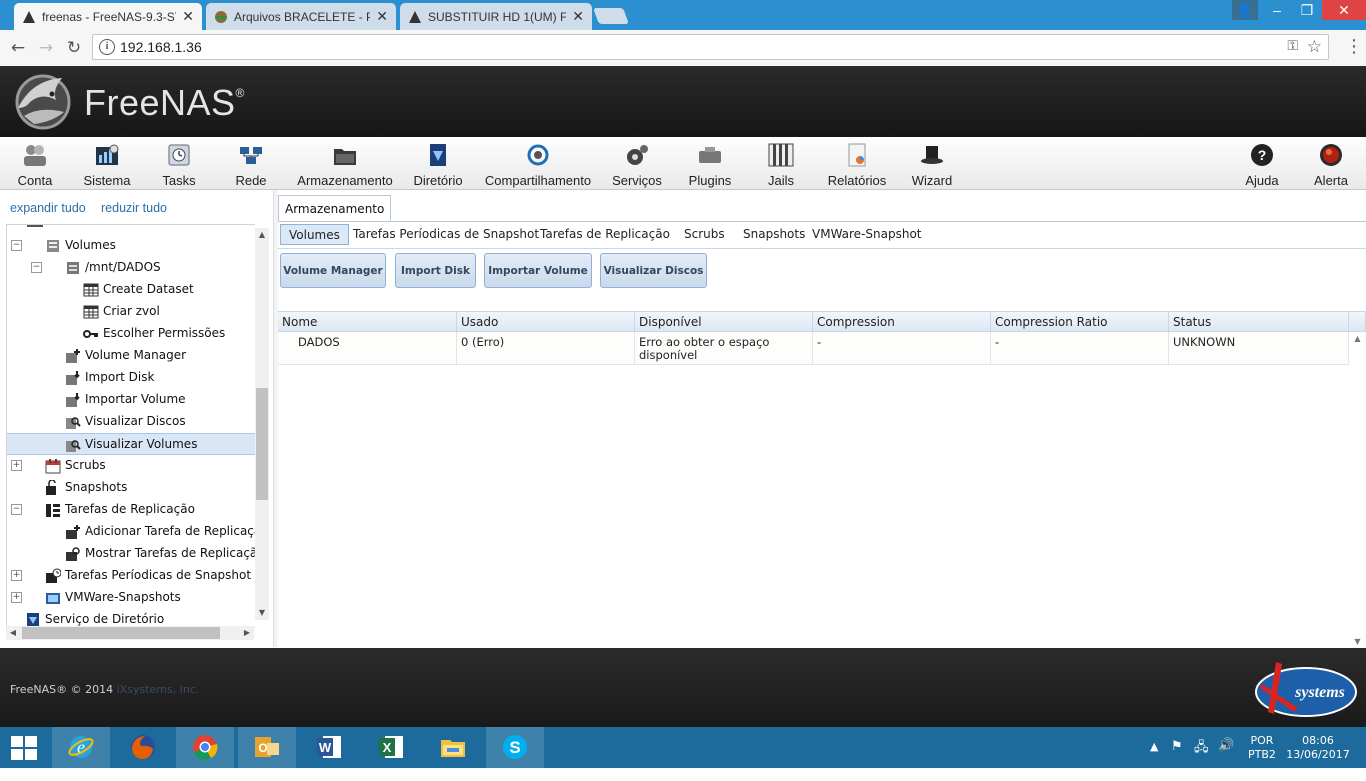 The height and width of the screenshot is (781, 1366). I want to click on volume-icon: 🔊, so click(1226, 758).